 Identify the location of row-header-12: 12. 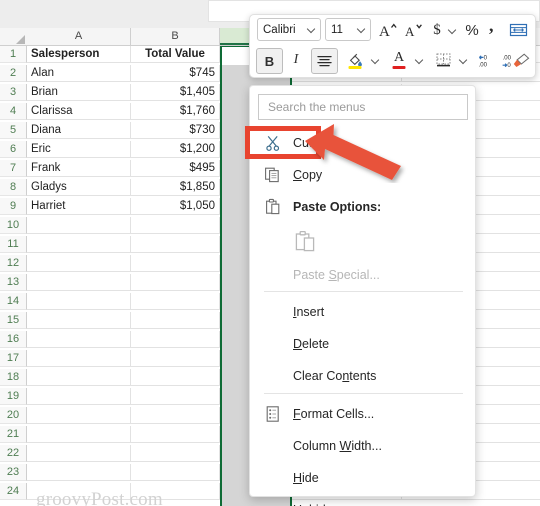
(13, 263).